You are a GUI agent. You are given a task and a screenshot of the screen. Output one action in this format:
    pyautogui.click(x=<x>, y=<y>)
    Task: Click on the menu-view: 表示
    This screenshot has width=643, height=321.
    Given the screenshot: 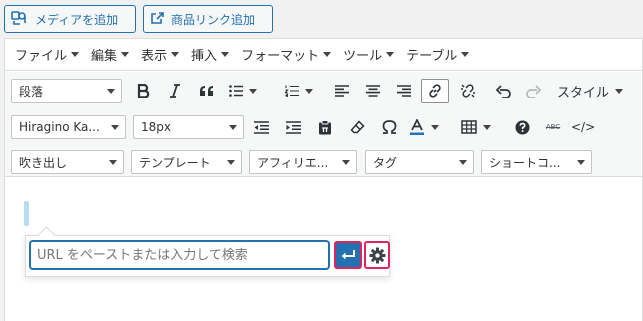 What is the action you would take?
    pyautogui.click(x=160, y=54)
    